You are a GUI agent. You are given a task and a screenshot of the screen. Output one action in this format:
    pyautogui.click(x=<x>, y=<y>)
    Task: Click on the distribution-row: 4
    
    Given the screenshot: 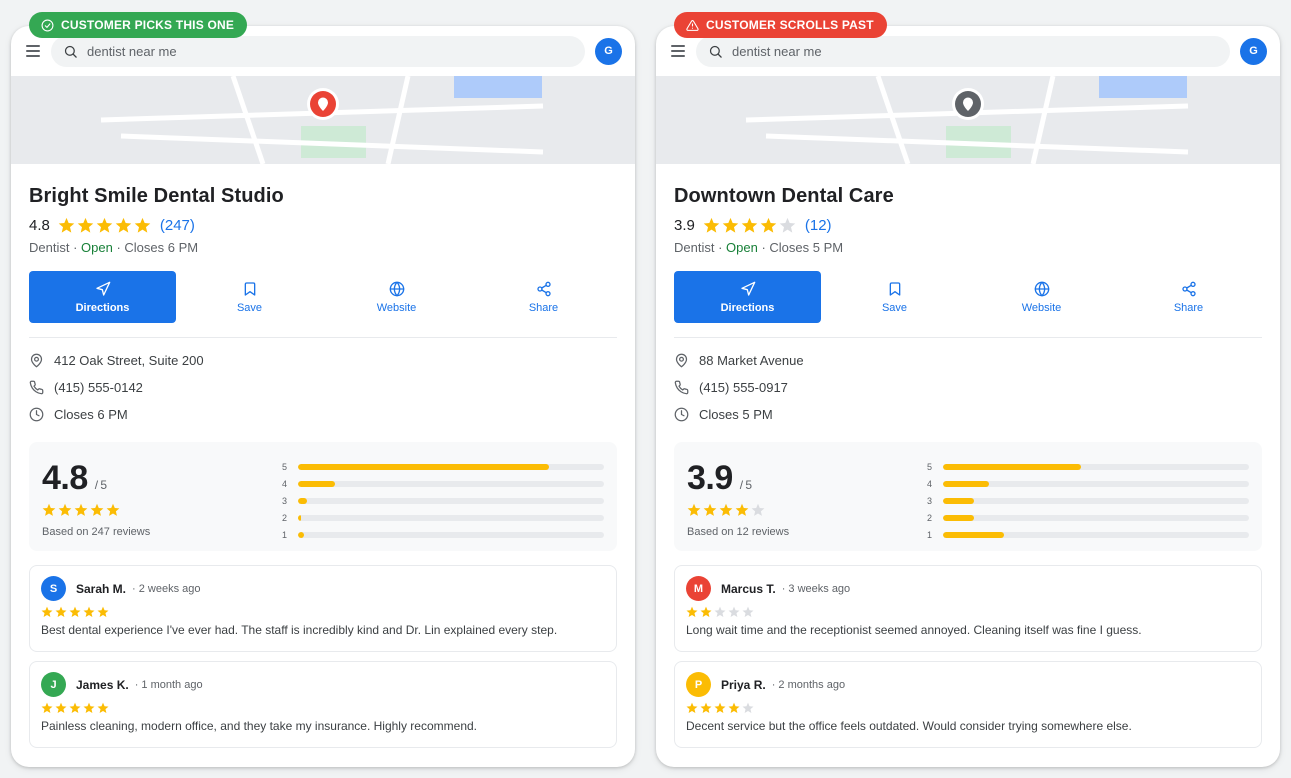 What is the action you would take?
    pyautogui.click(x=1088, y=483)
    